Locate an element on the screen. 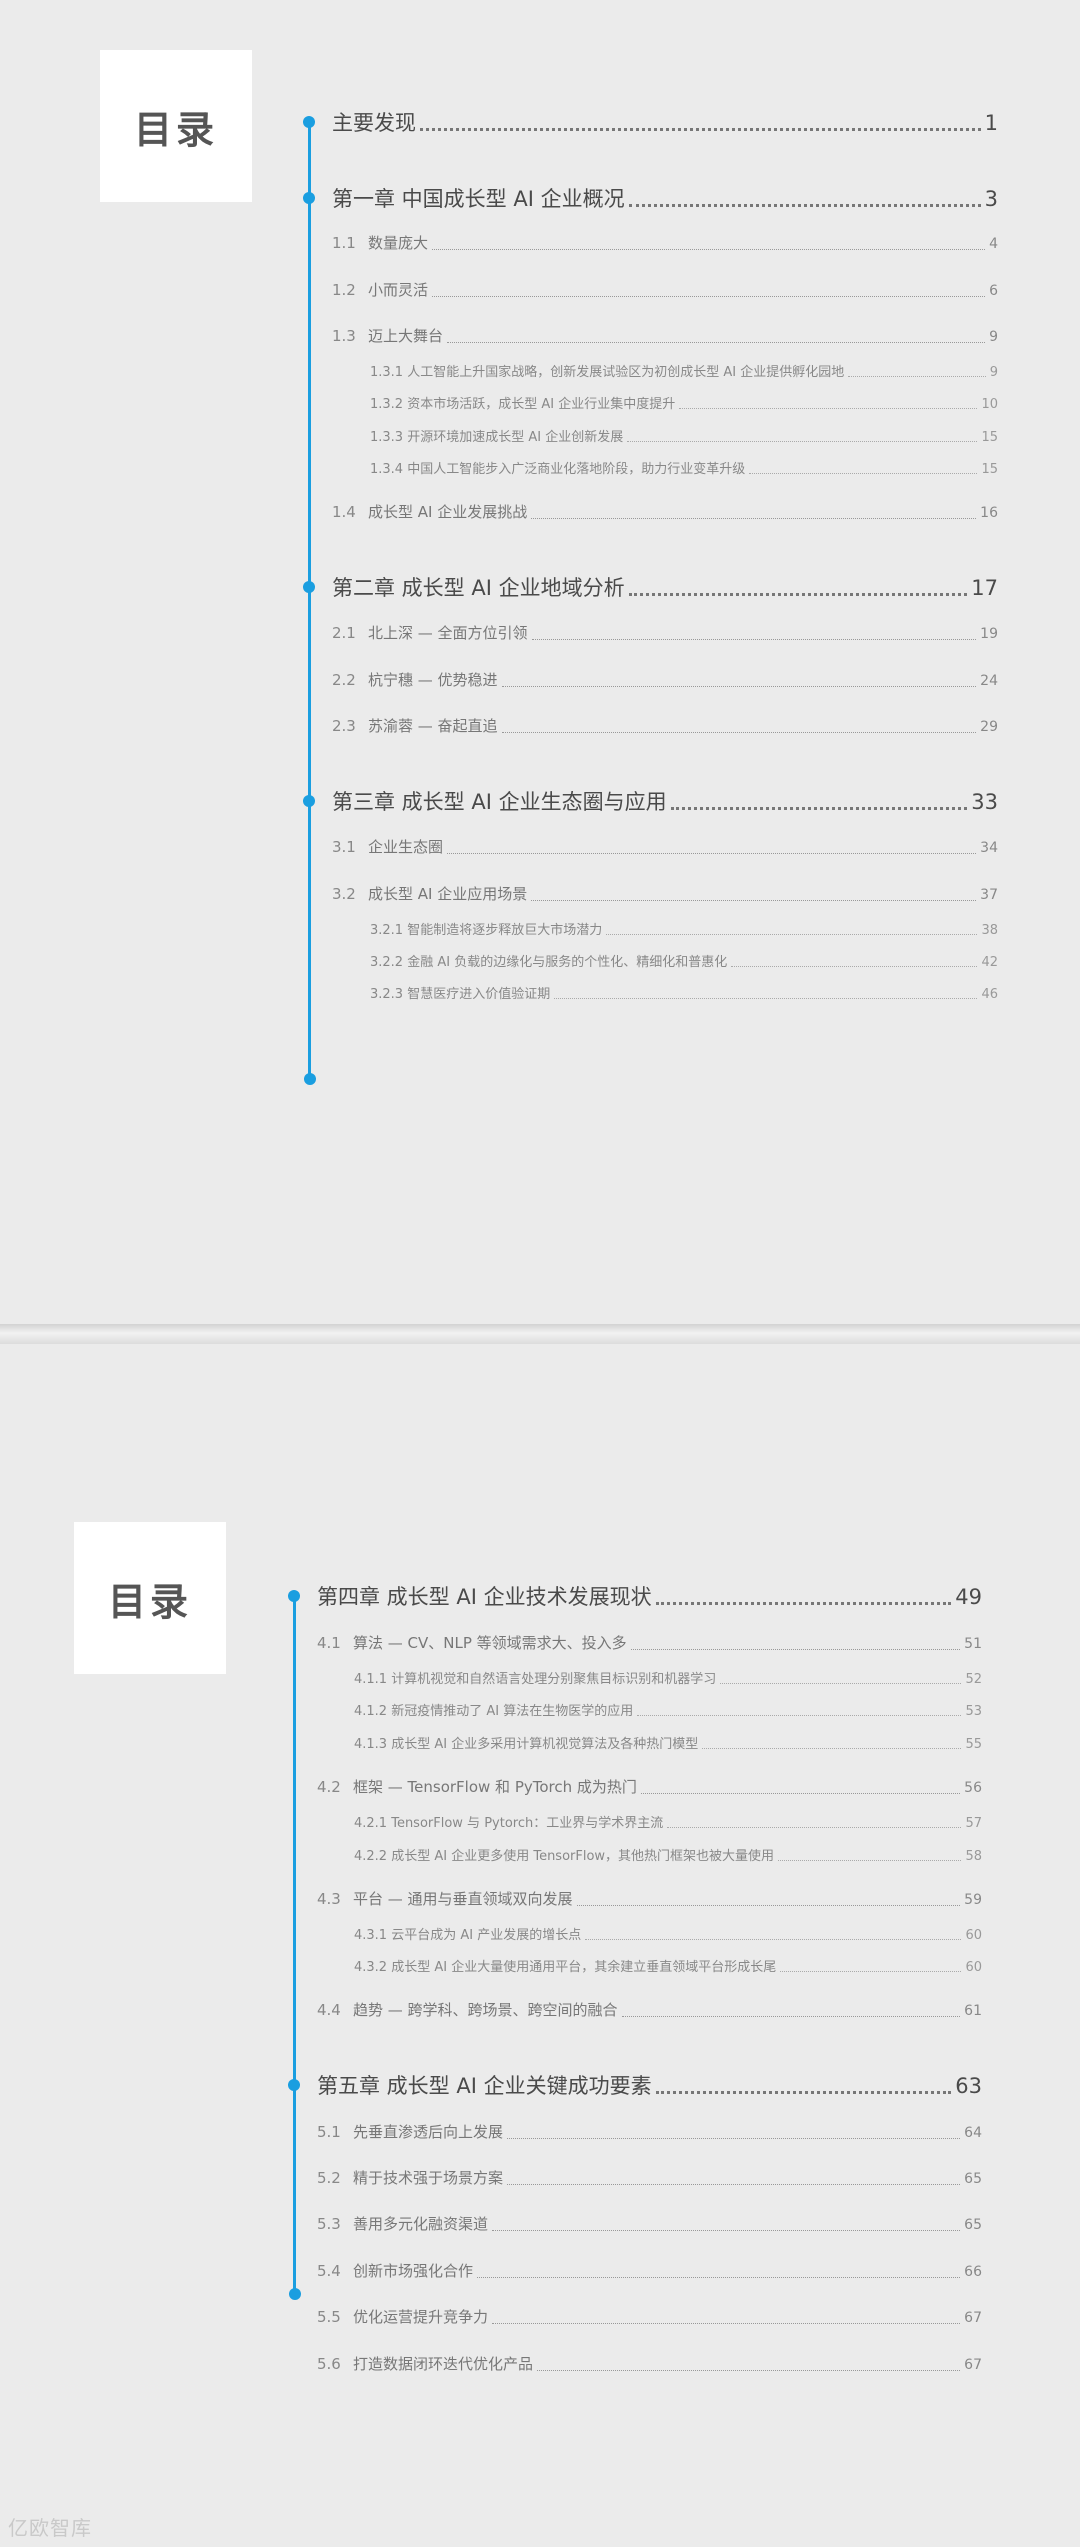  toc-subsection-entry: 1.3.2 资本市场活跃，成长型 AI 企业行业集中度提升 10 is located at coordinates (684, 403).